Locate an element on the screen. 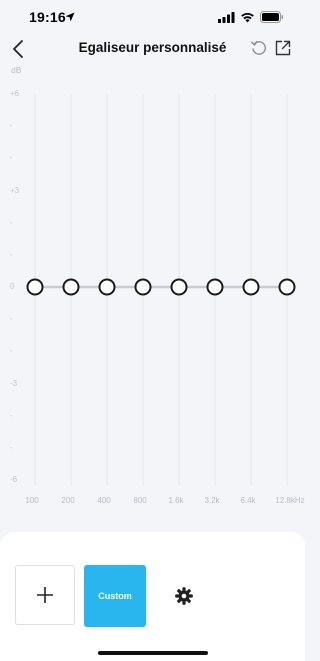 The image size is (320, 661). signal-icon is located at coordinates (226, 17).